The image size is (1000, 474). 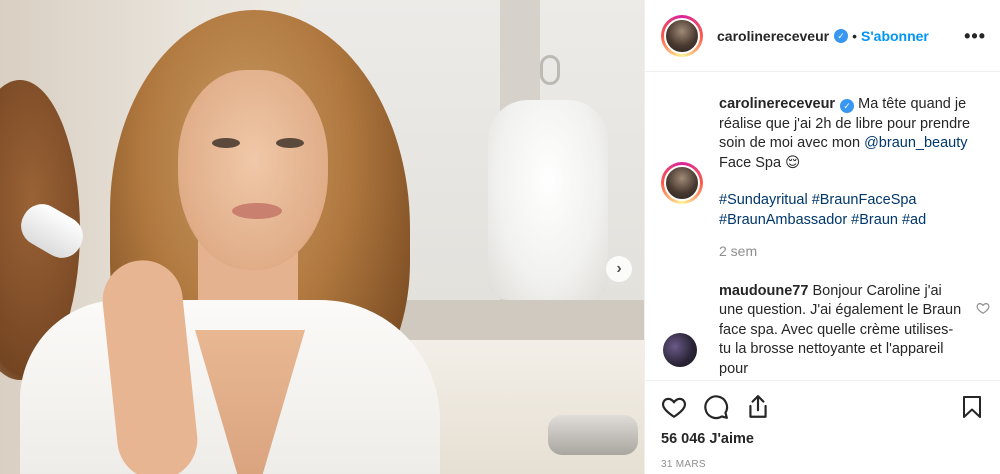 I want to click on post-date: 31 mars, so click(x=822, y=464).